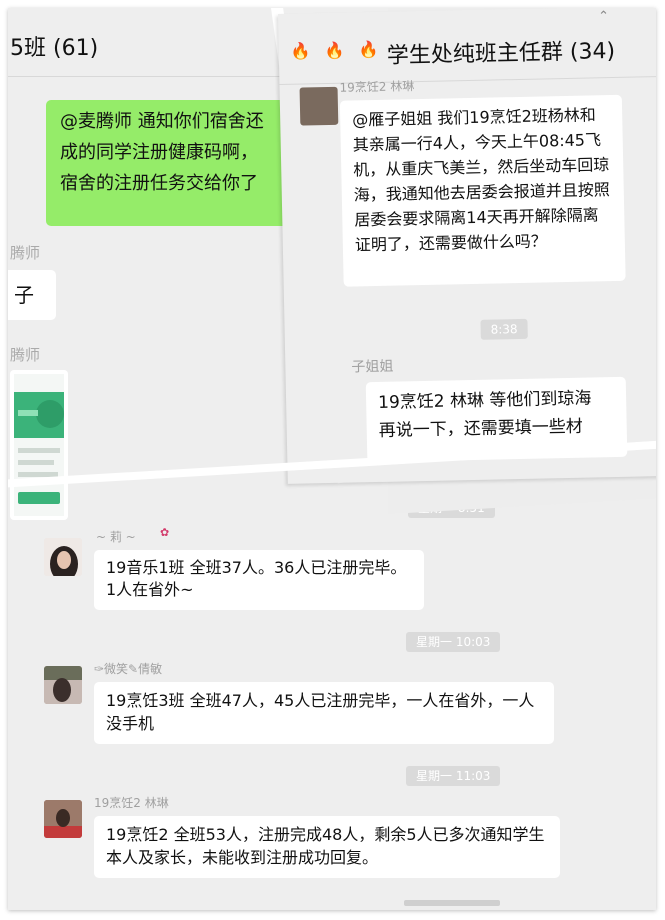 Image resolution: width=665 pixels, height=920 pixels. Describe the element at coordinates (467, 80) in the screenshot. I see `header-divider` at that location.